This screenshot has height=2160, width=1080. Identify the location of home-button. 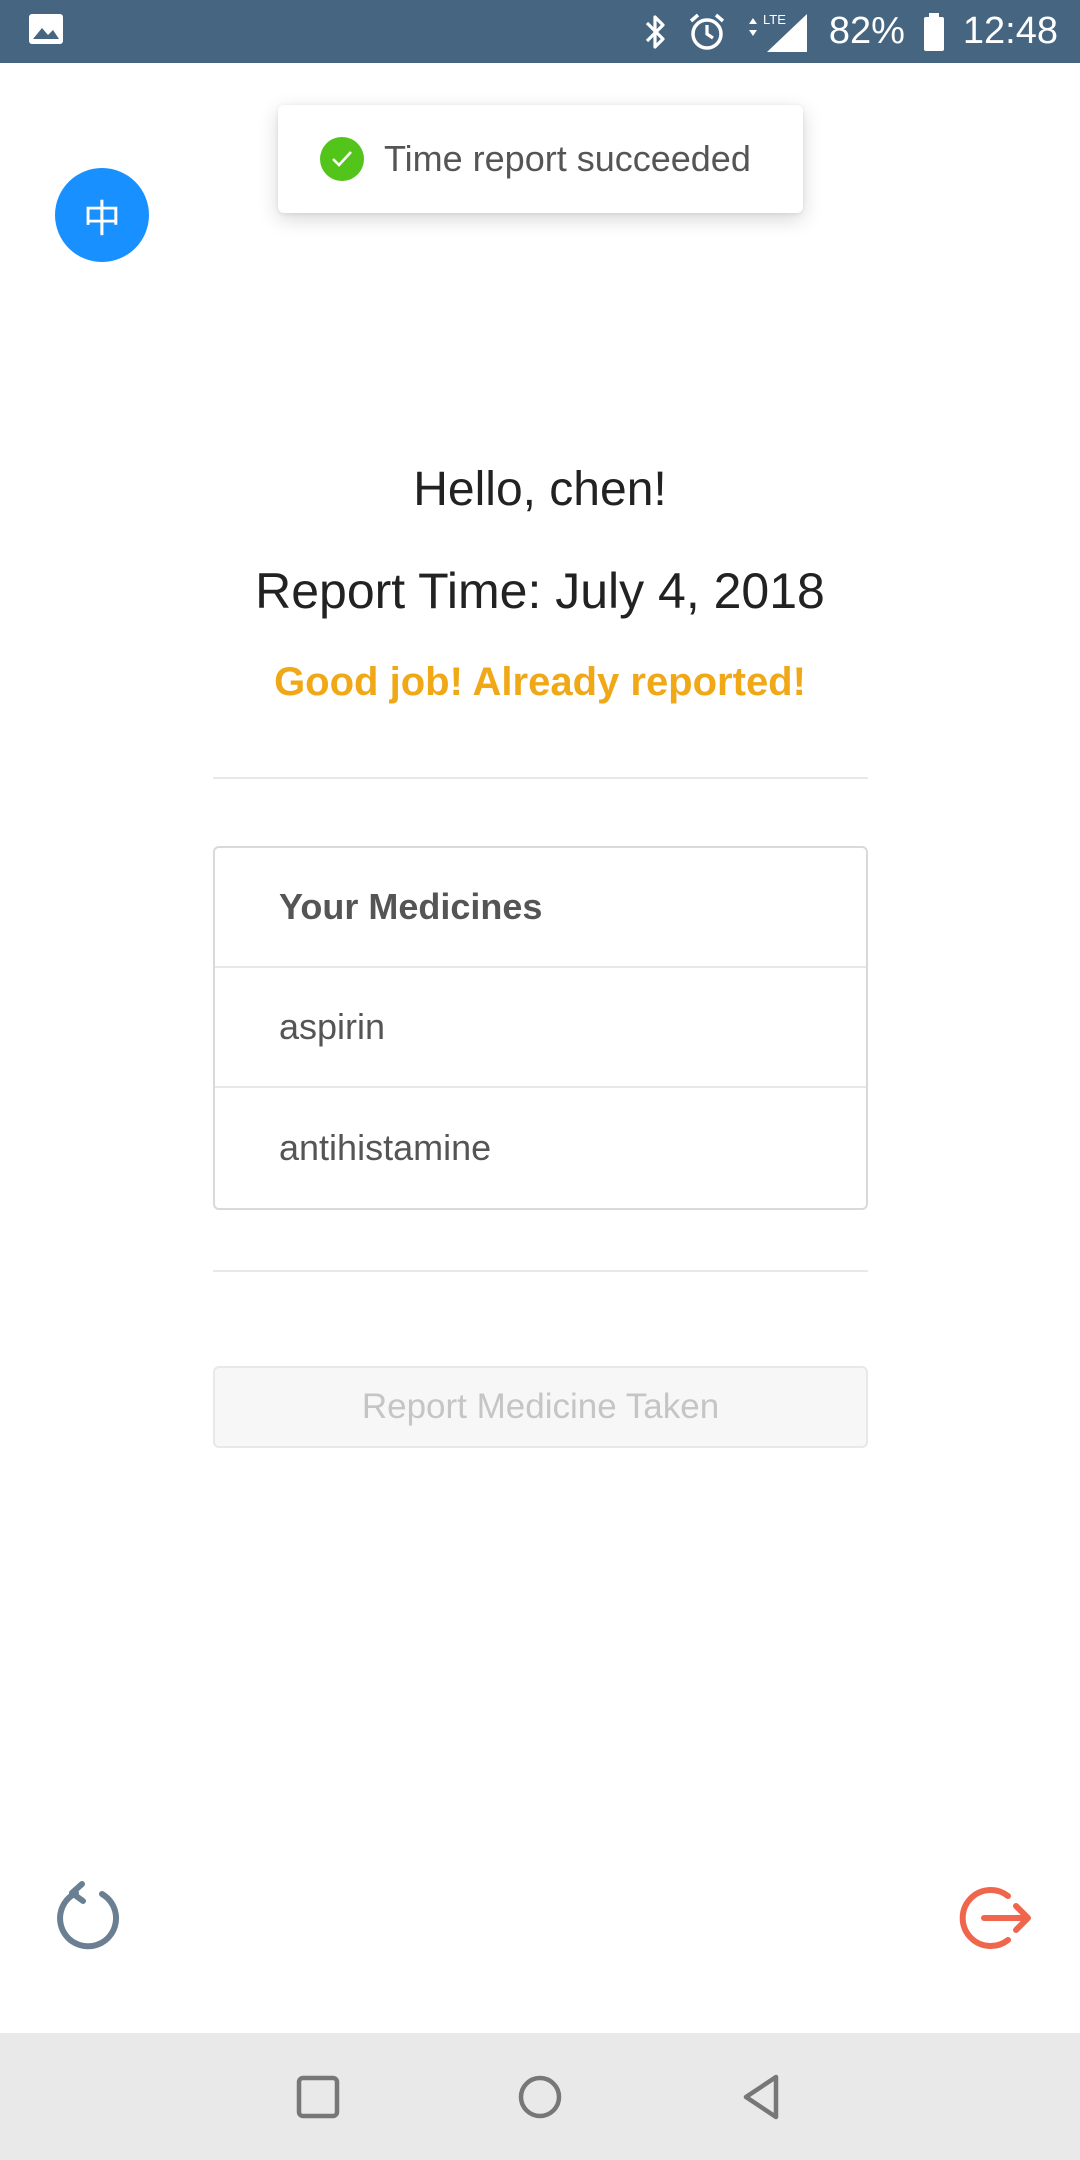
(540, 2097).